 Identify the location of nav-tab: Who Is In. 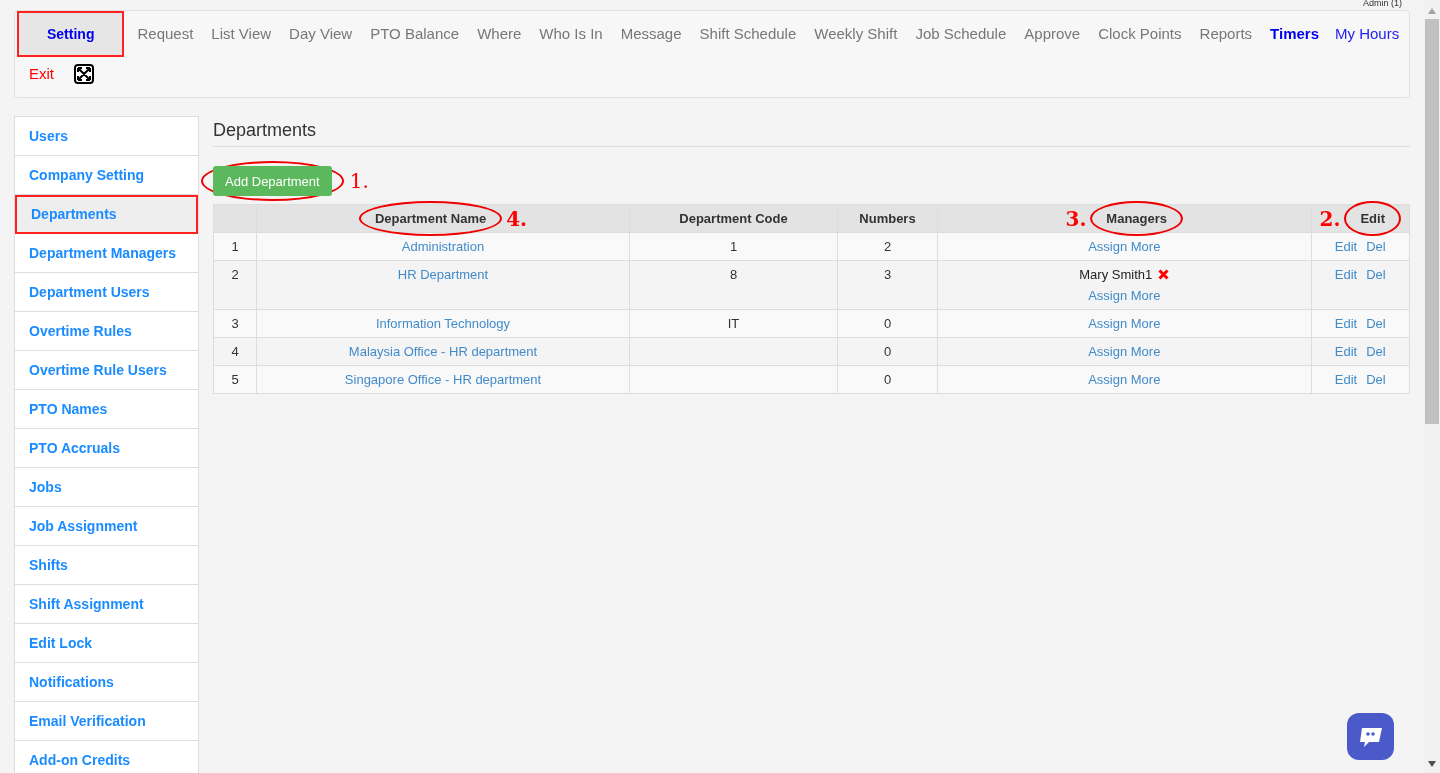
(571, 34).